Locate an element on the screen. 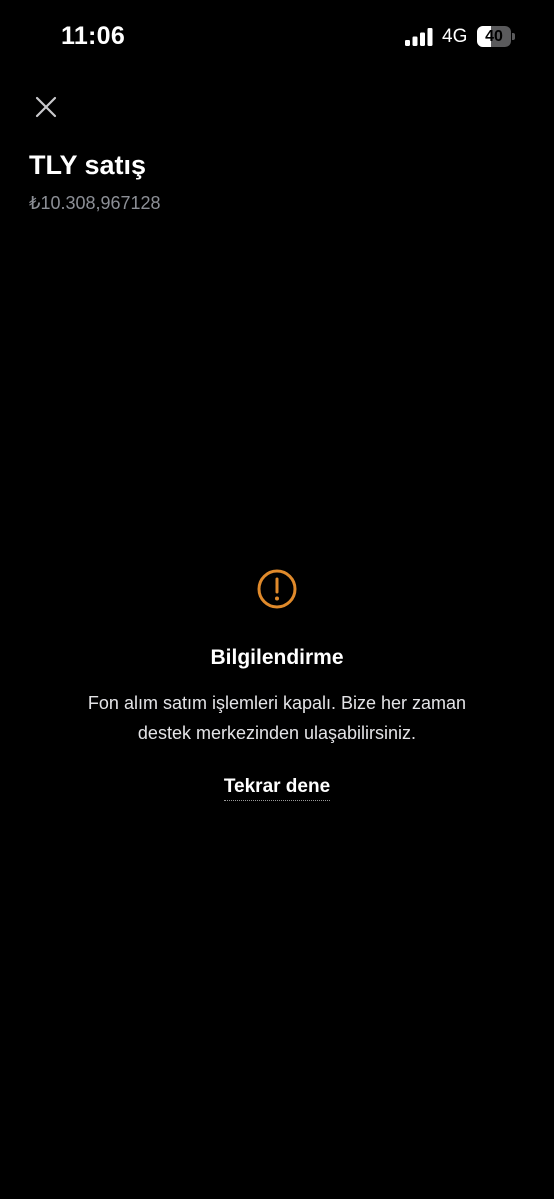  close-icon is located at coordinates (46, 107).